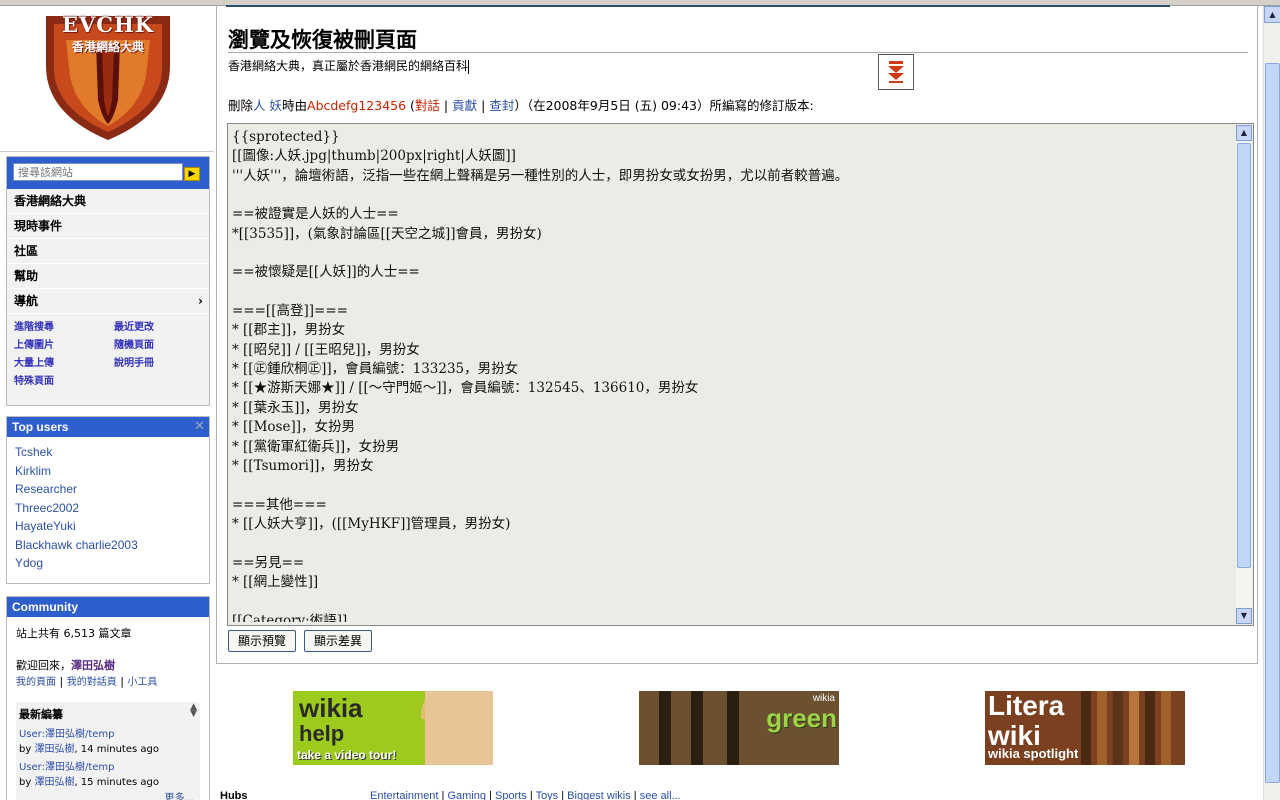  I want to click on page-link: 人 妖, so click(267, 105).